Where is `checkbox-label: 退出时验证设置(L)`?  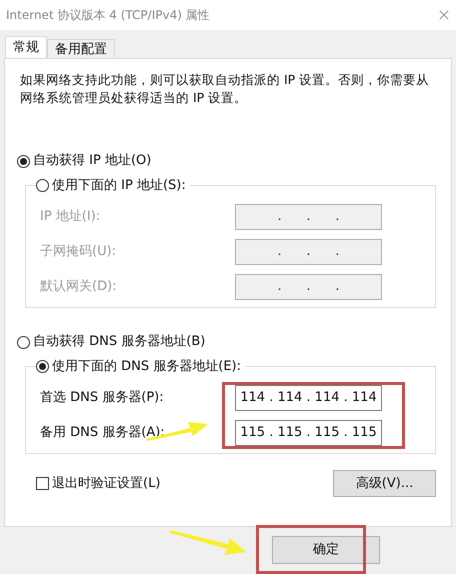
checkbox-label: 退出时验证设置(L) is located at coordinates (106, 483).